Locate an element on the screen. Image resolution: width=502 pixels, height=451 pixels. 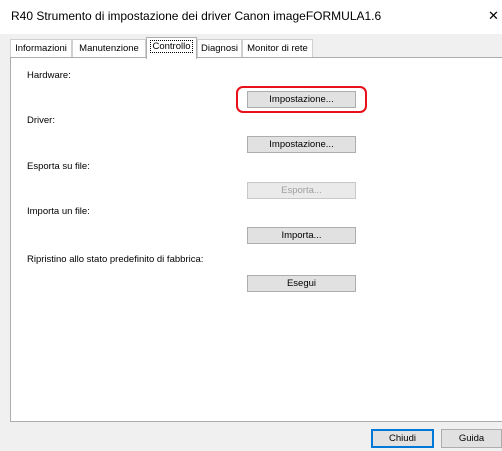
import-label: Importa un file: is located at coordinates (58, 211).